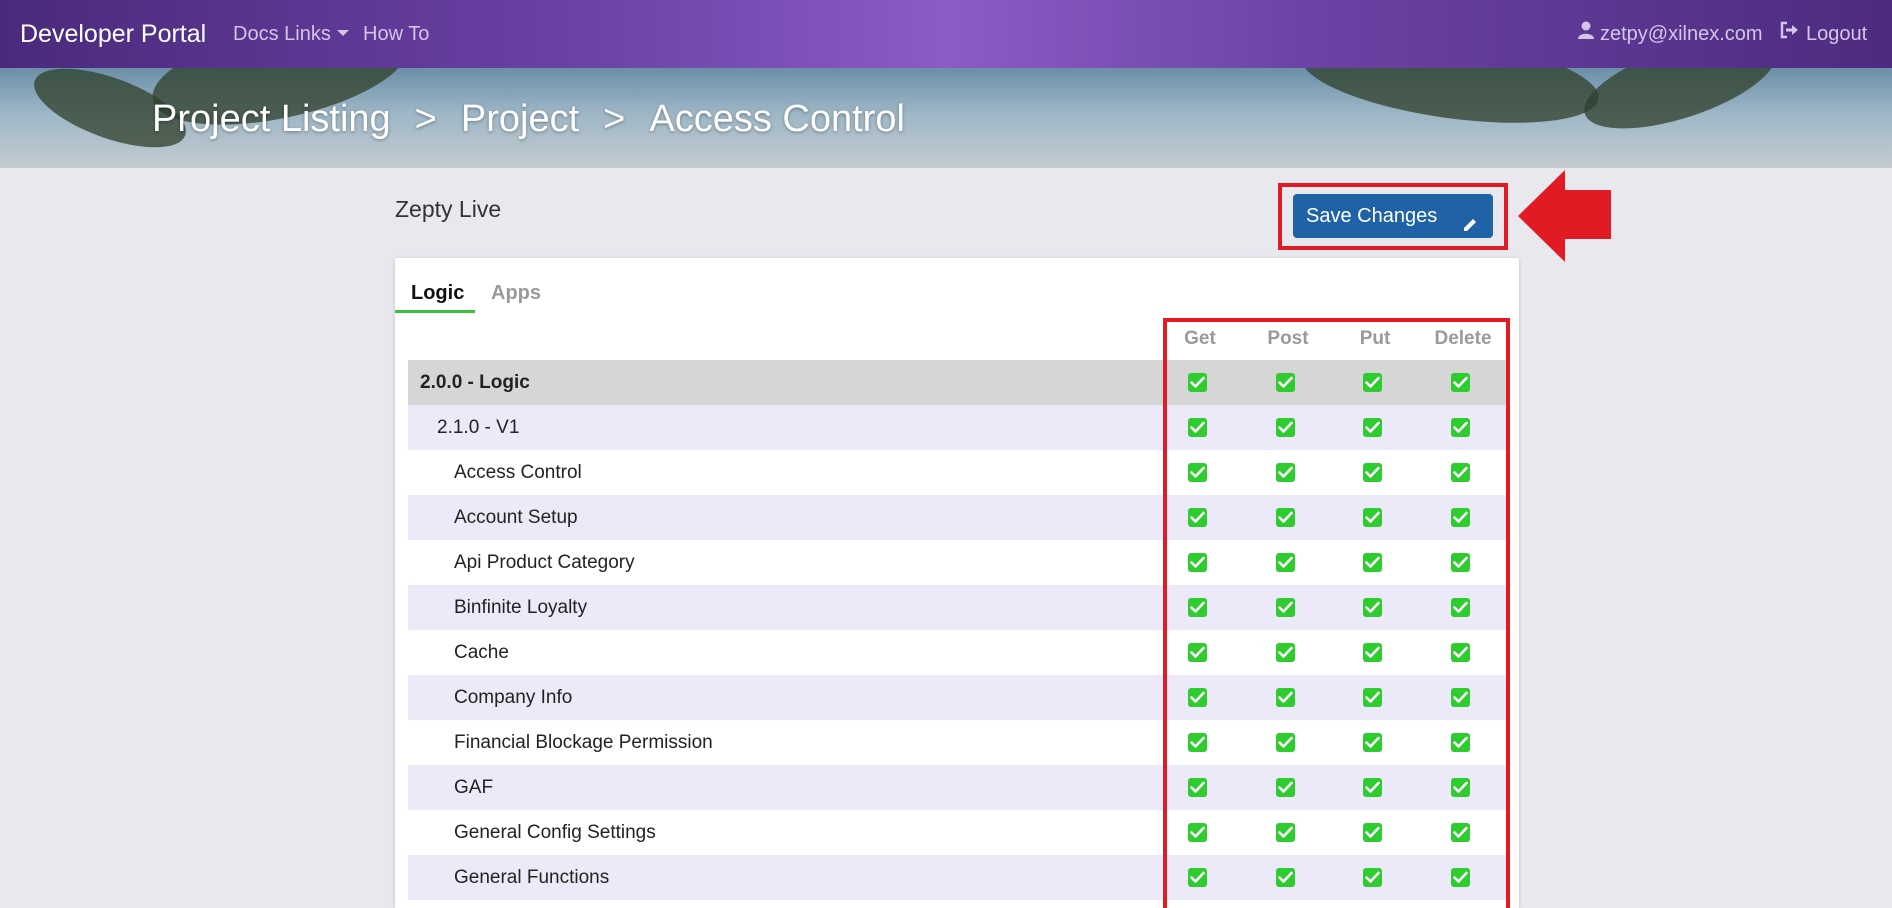  What do you see at coordinates (1336, 613) in the screenshot?
I see `permissions-highlight-box` at bounding box center [1336, 613].